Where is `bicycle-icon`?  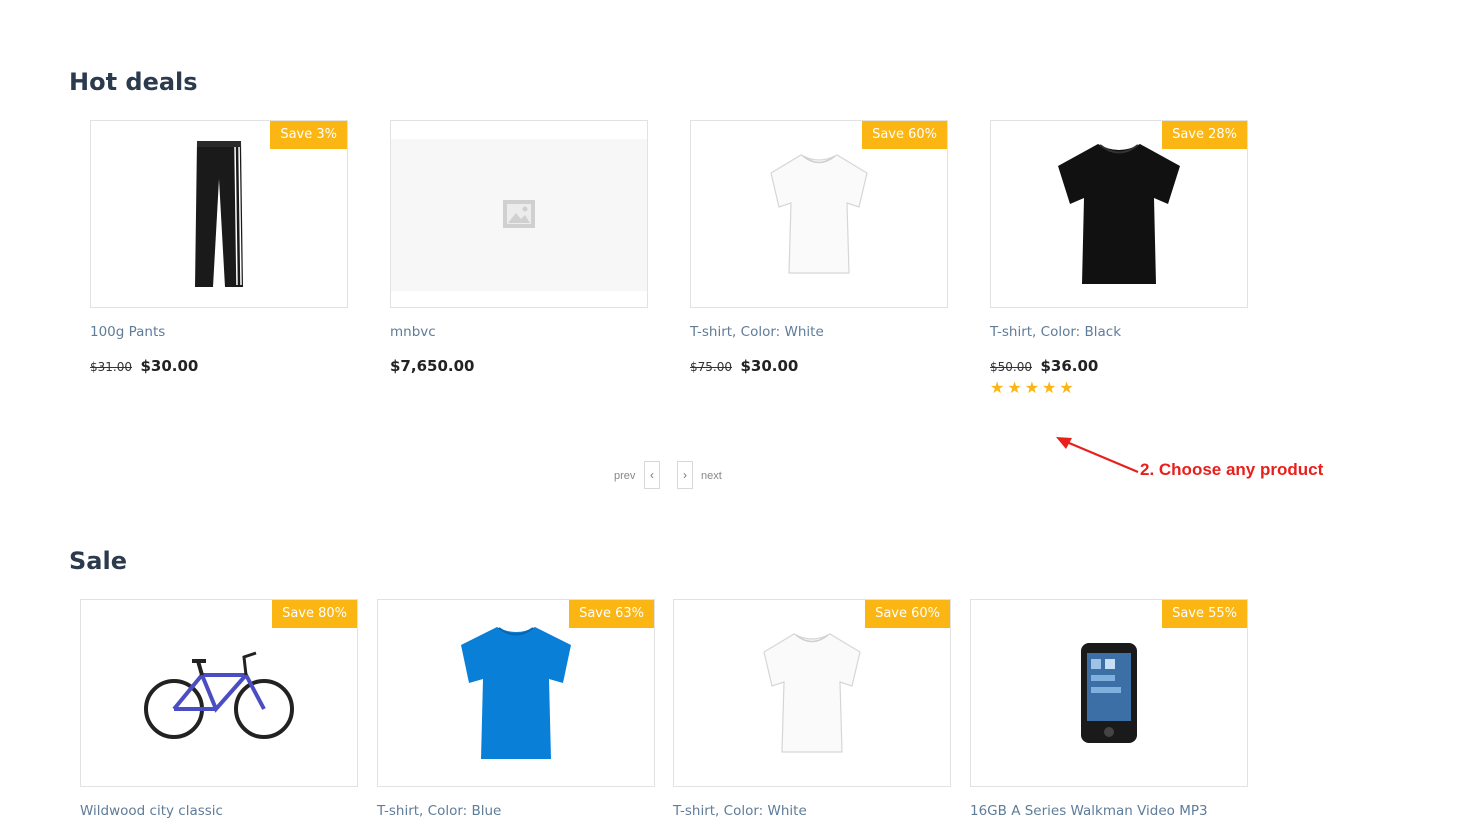
bicycle-icon is located at coordinates (219, 695).